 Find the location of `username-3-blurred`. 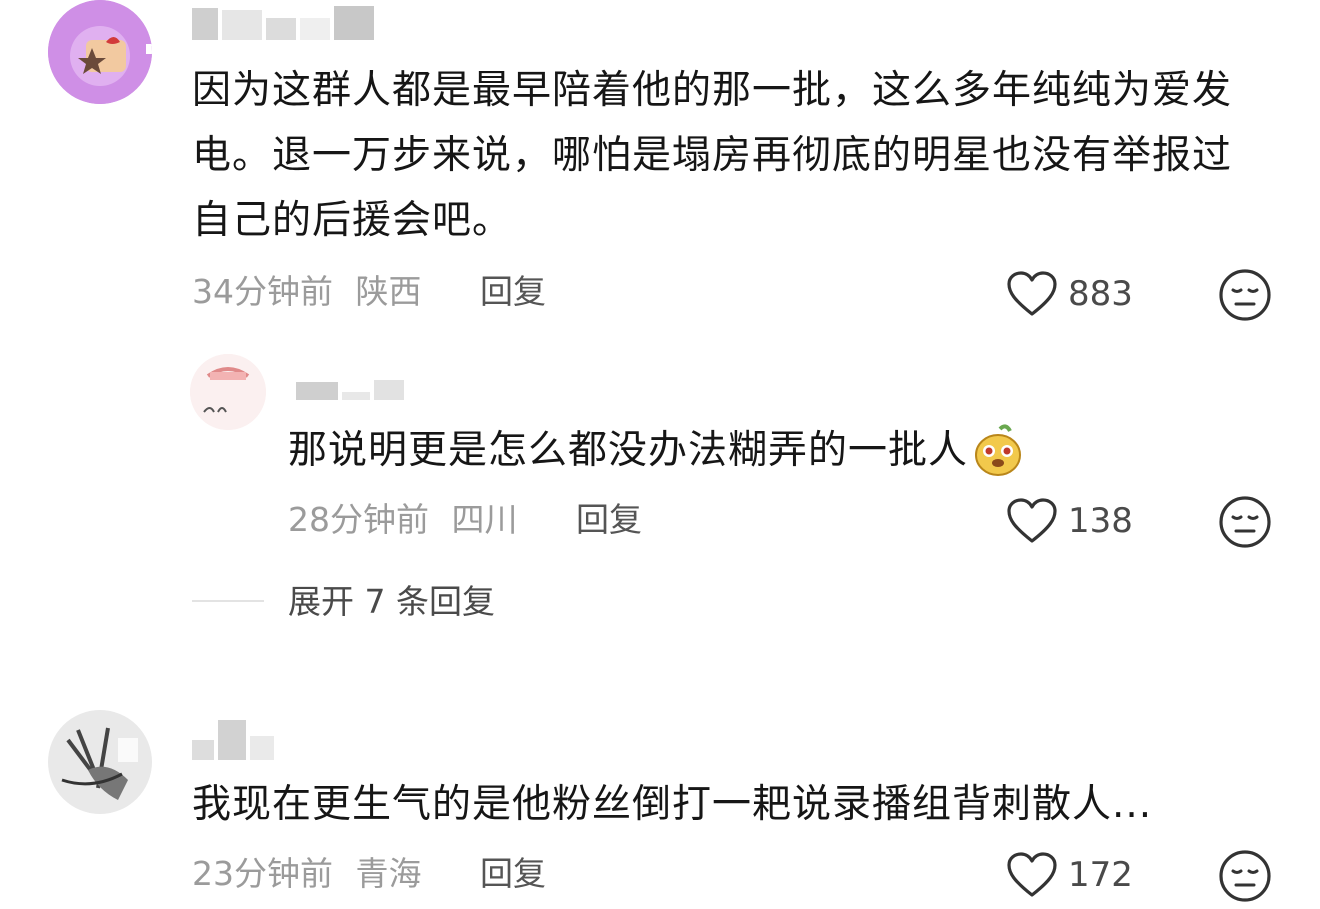

username-3-blurred is located at coordinates (233, 739).